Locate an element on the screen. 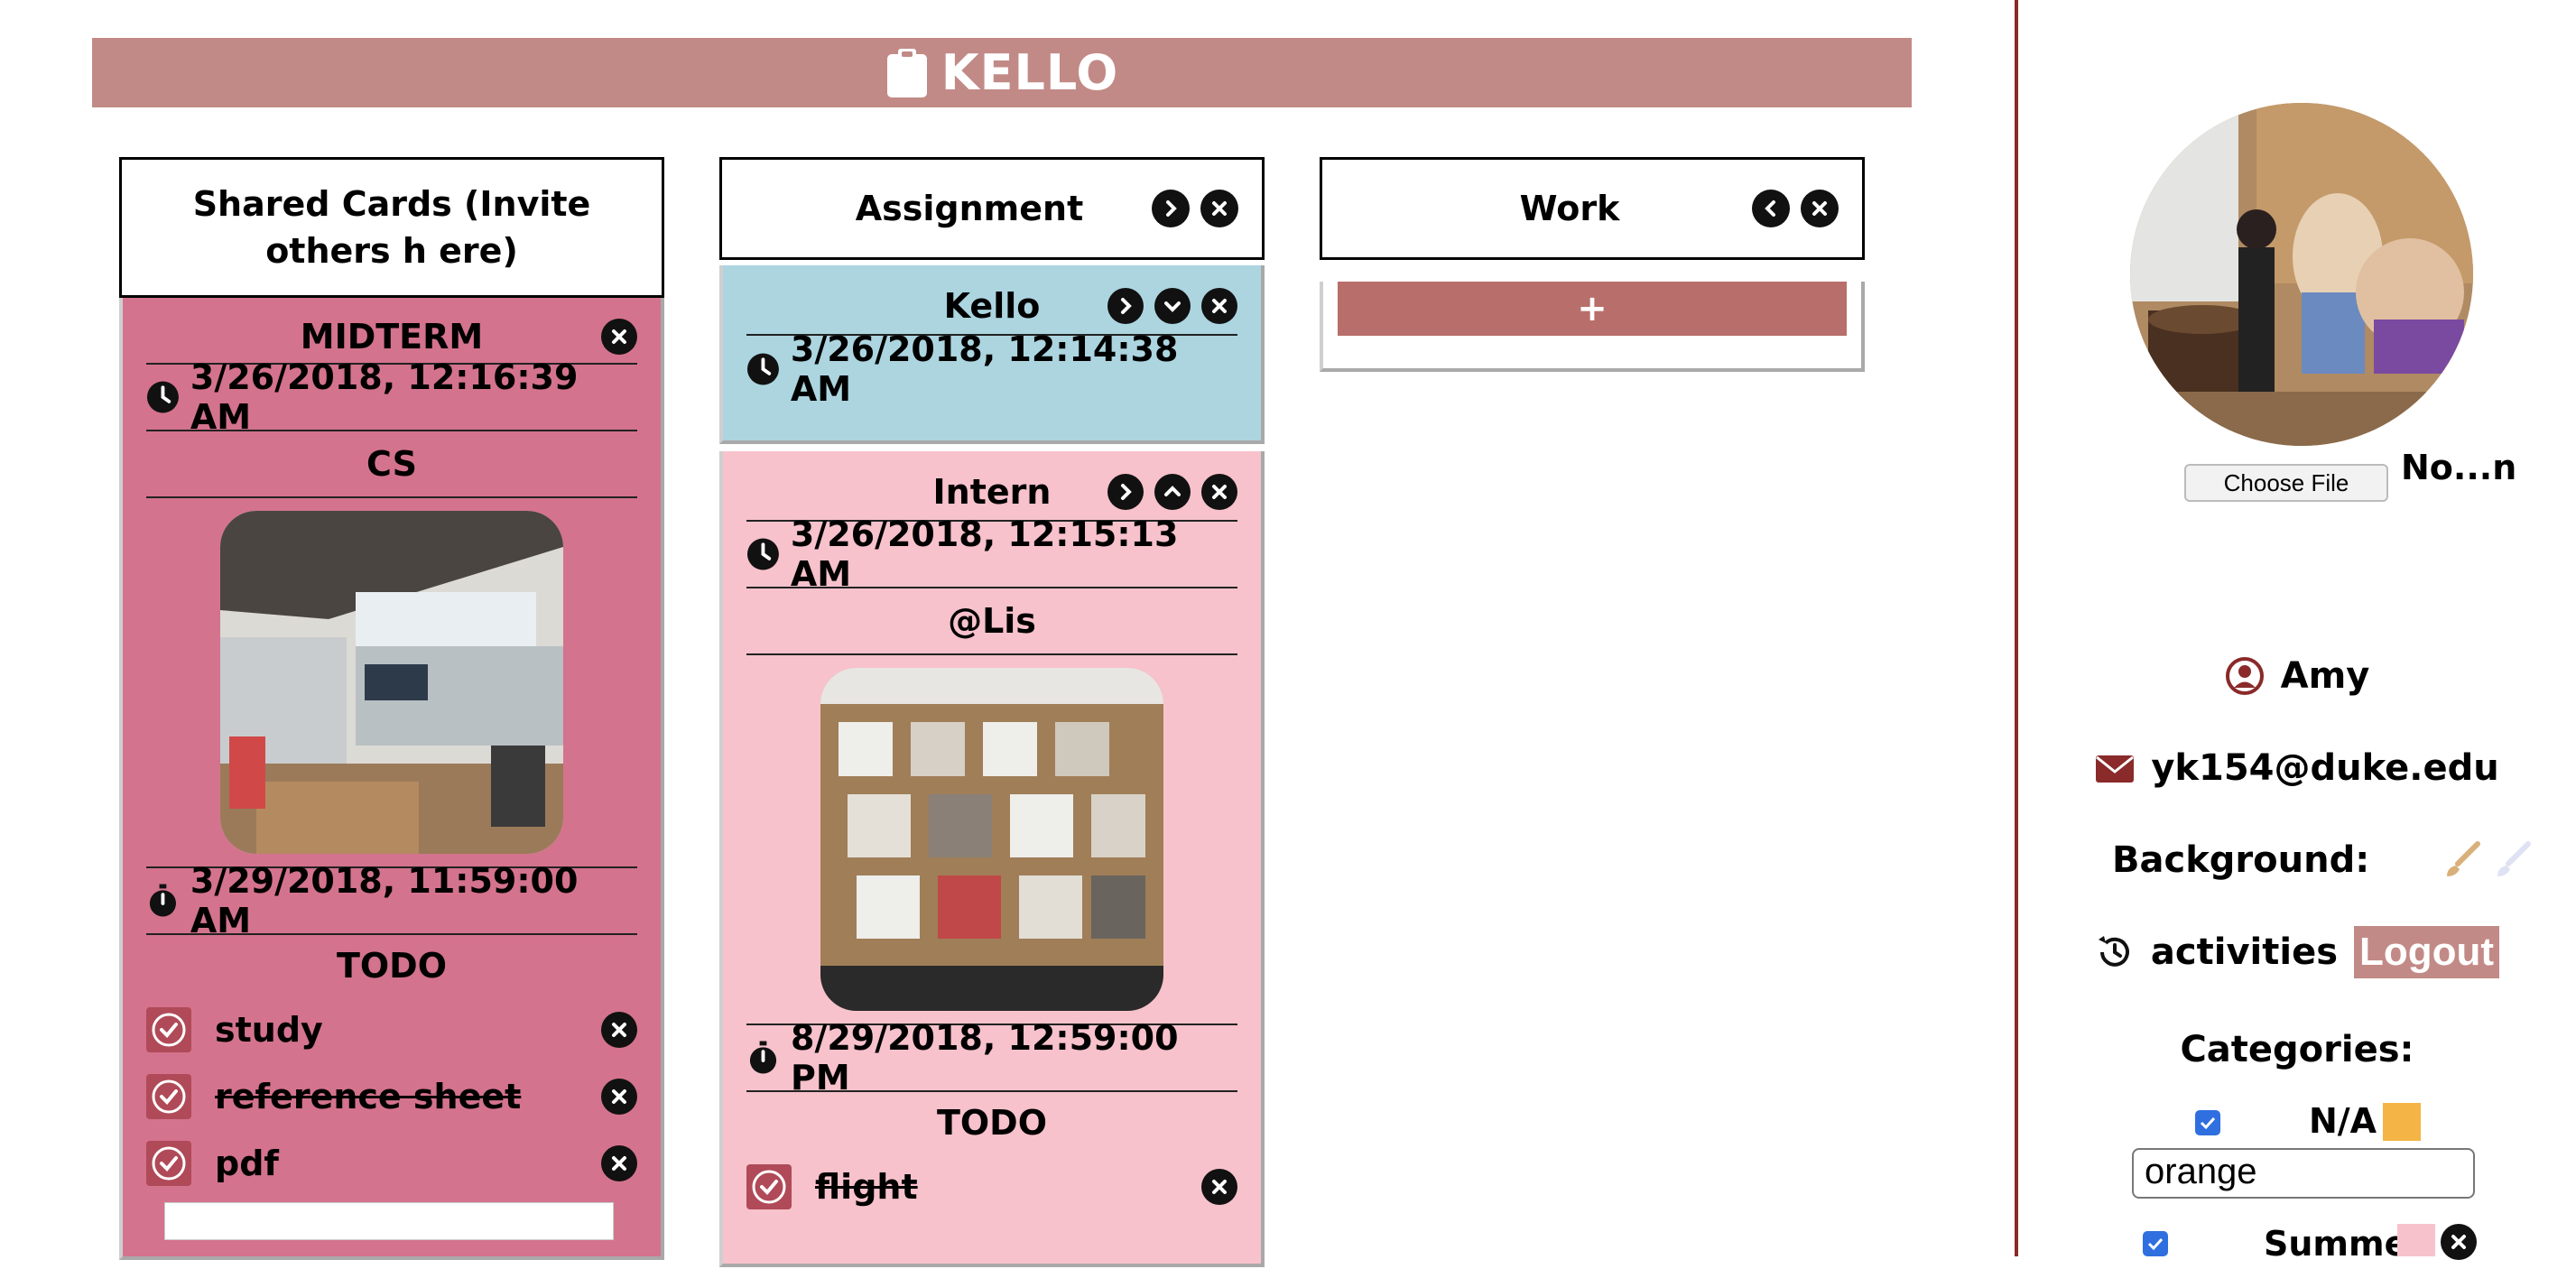 This screenshot has height=1269, width=2576. card-assignee: @Lis is located at coordinates (992, 621).